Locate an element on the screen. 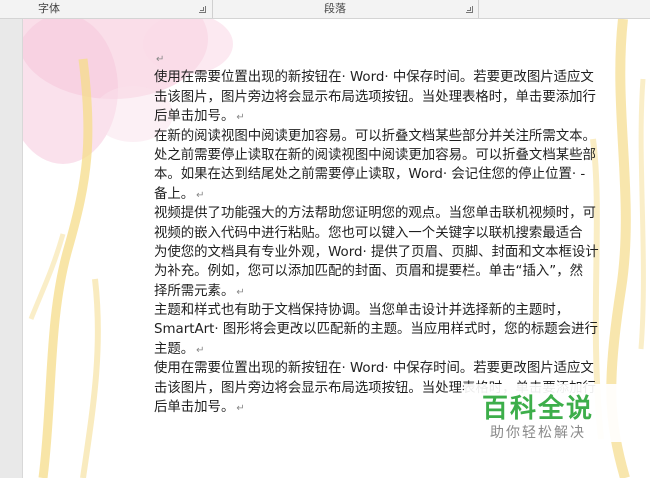 This screenshot has height=478, width=650. paragraph-line: 主题和样式也有助于文档保持协调。当您单击设计并选择新的主题时， is located at coordinates (362, 311).